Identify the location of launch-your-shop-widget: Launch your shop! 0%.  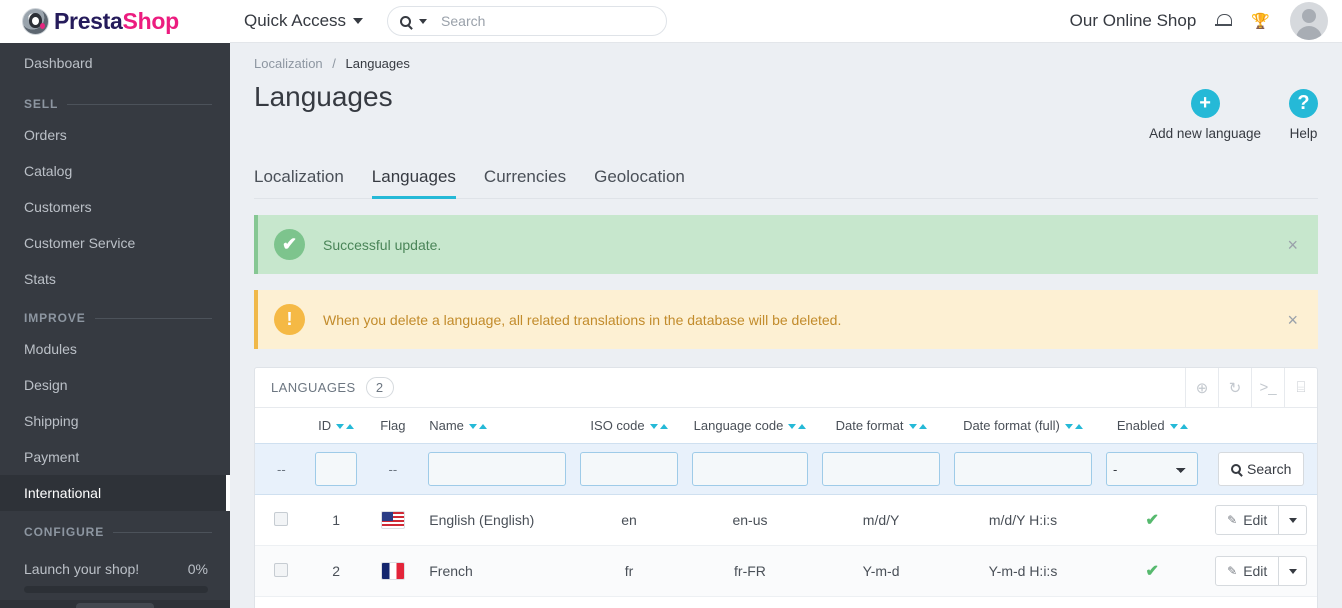
(115, 569).